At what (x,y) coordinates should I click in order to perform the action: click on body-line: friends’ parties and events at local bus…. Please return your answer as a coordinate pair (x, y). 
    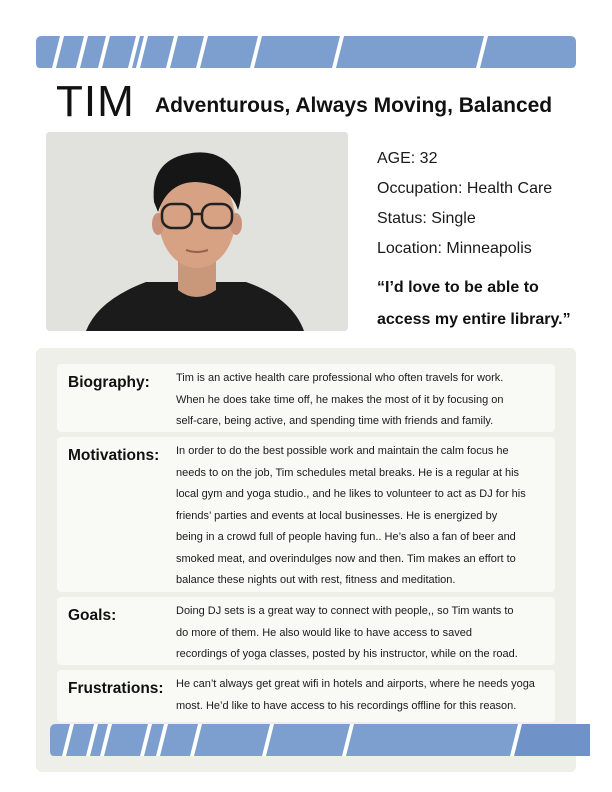
    Looking at the image, I should click on (337, 515).